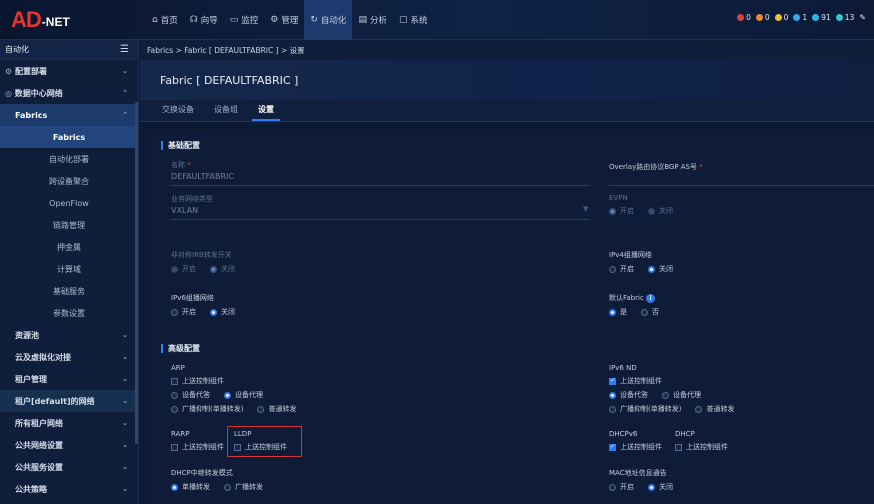  What do you see at coordinates (687, 395) in the screenshot?
I see `radio-label: 设备代理` at bounding box center [687, 395].